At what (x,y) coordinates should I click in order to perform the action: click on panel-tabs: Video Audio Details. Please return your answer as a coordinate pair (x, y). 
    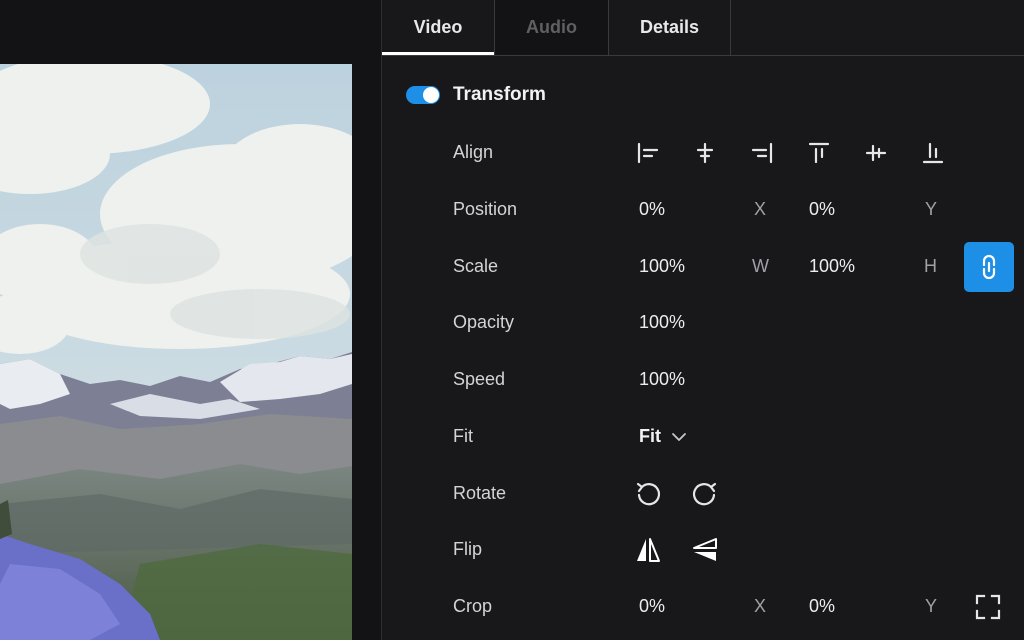
    Looking at the image, I should click on (556, 27).